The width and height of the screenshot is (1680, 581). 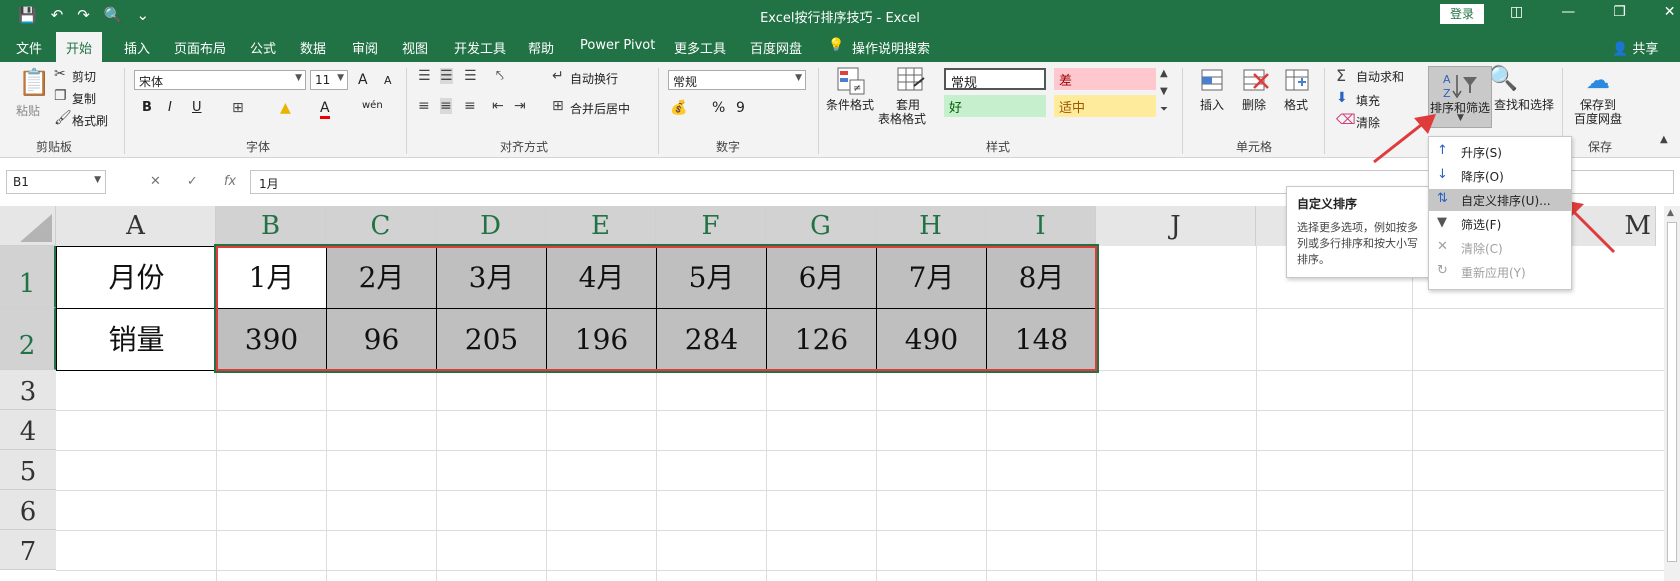 I want to click on tab-formulas: 公式, so click(x=263, y=47).